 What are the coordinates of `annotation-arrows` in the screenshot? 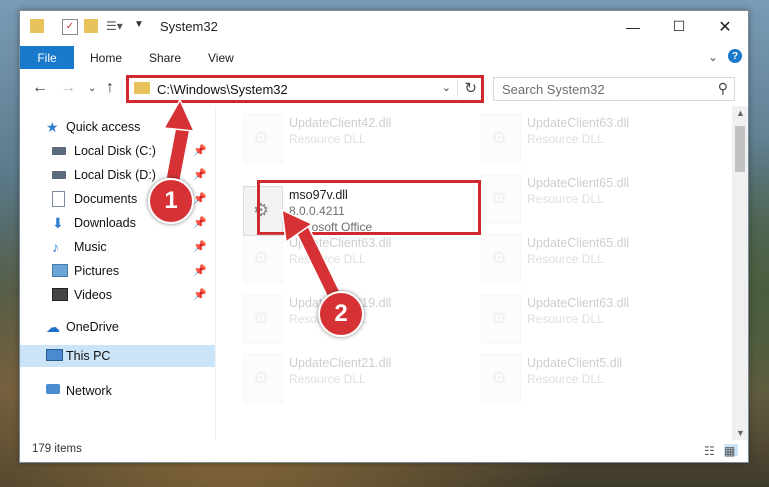 It's located at (252, 201).